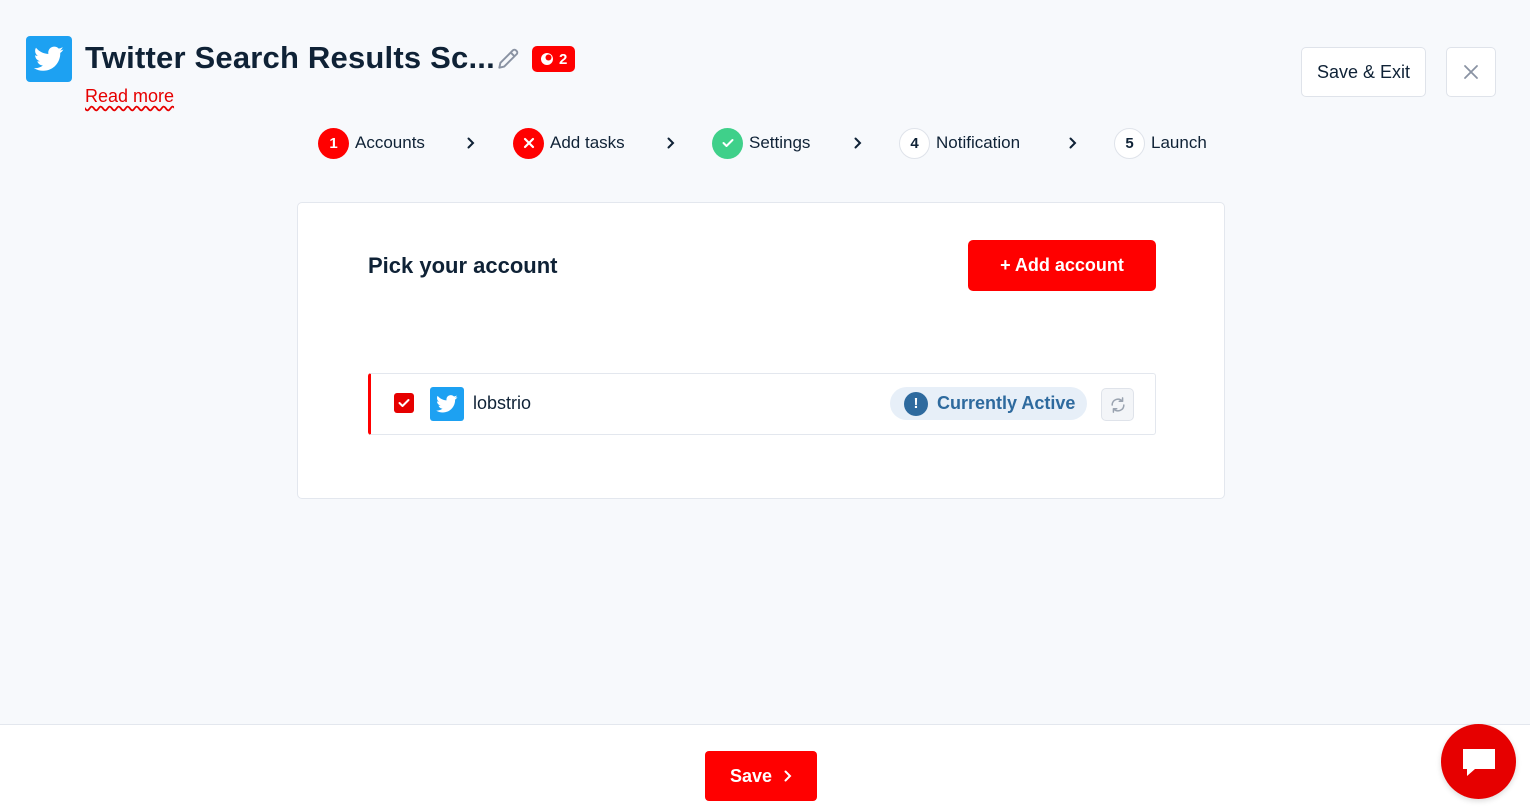 The width and height of the screenshot is (1530, 810). I want to click on step-add-tasks: Add tasks, so click(569, 143).